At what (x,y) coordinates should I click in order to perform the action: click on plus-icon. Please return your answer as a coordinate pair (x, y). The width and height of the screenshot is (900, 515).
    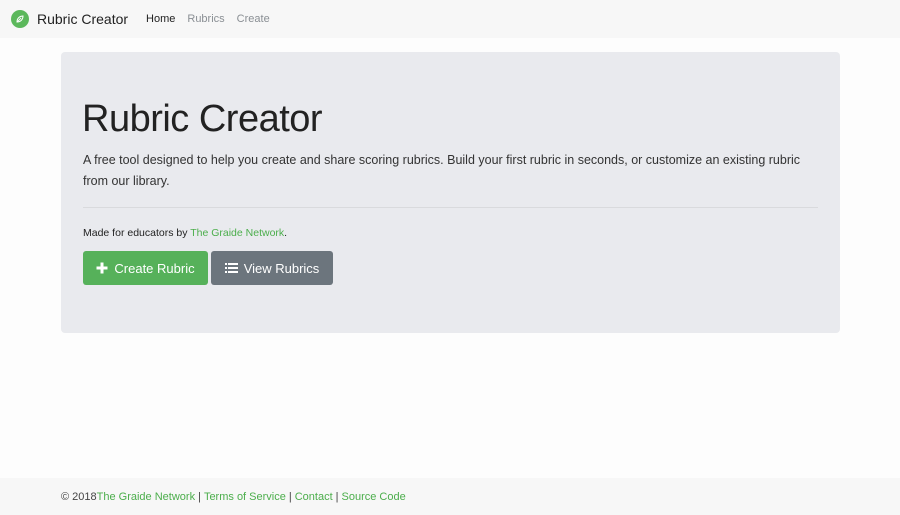
    Looking at the image, I should click on (102, 268).